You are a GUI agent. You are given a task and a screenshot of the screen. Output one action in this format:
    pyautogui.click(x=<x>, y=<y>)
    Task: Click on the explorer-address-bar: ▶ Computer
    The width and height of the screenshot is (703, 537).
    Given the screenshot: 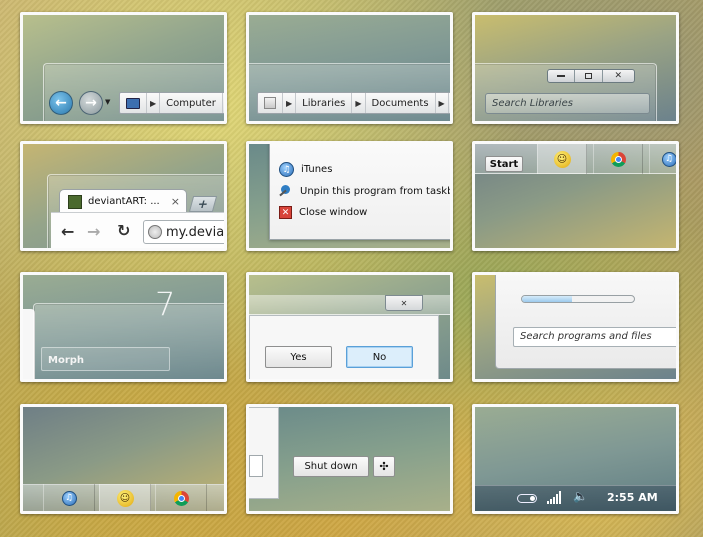 What is the action you would take?
    pyautogui.click(x=171, y=103)
    